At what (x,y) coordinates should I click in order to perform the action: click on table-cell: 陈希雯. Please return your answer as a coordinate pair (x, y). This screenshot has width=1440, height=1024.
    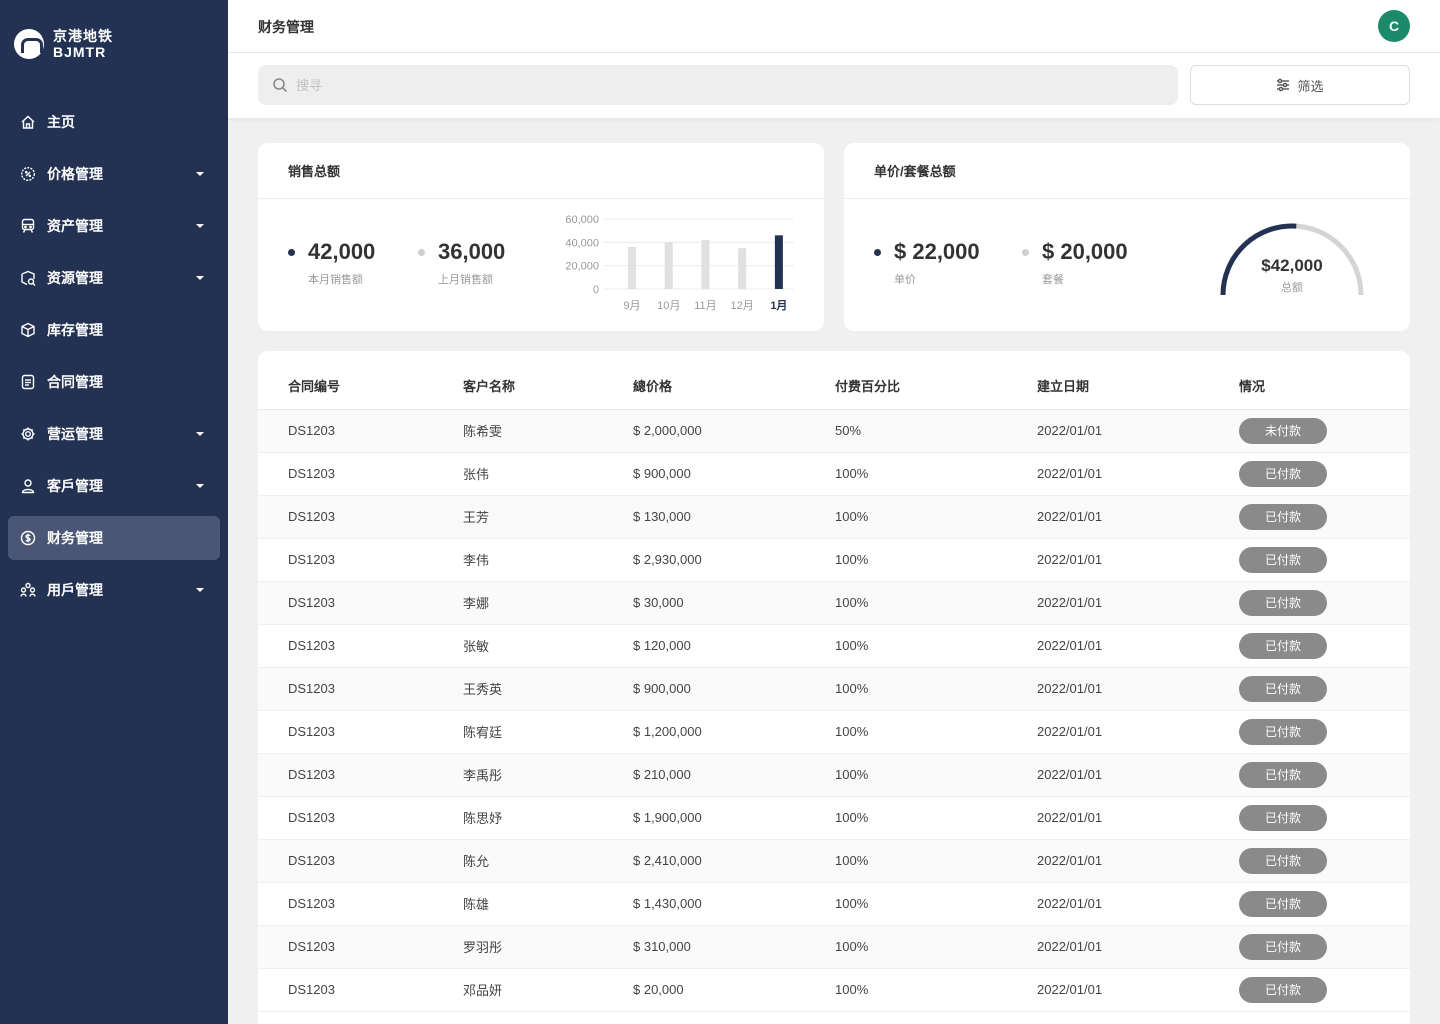
    Looking at the image, I should click on (548, 431).